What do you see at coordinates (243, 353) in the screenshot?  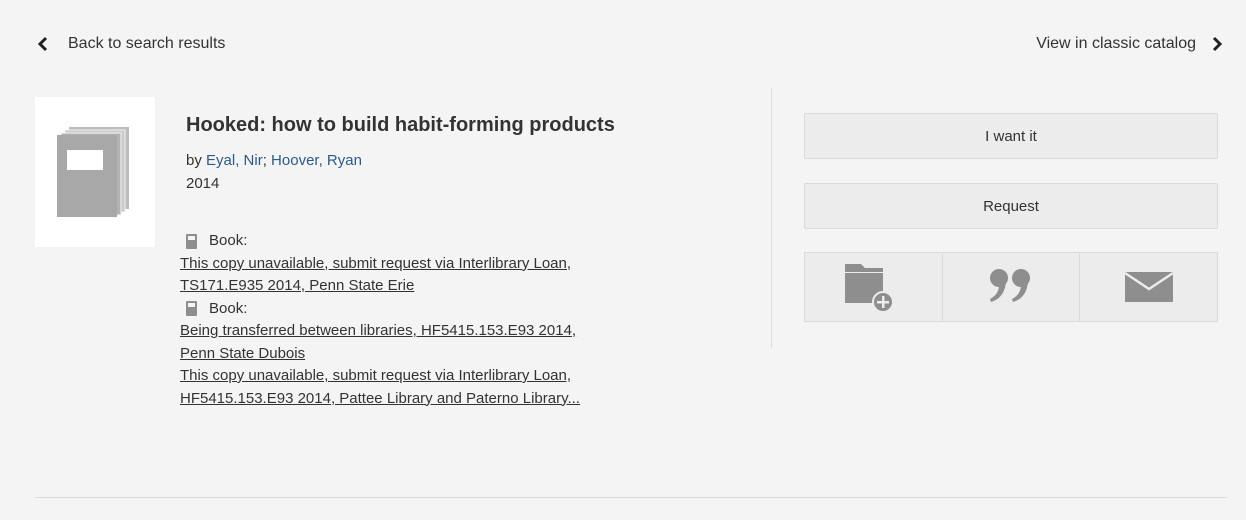 I see `availability-location: Penn State Dubois` at bounding box center [243, 353].